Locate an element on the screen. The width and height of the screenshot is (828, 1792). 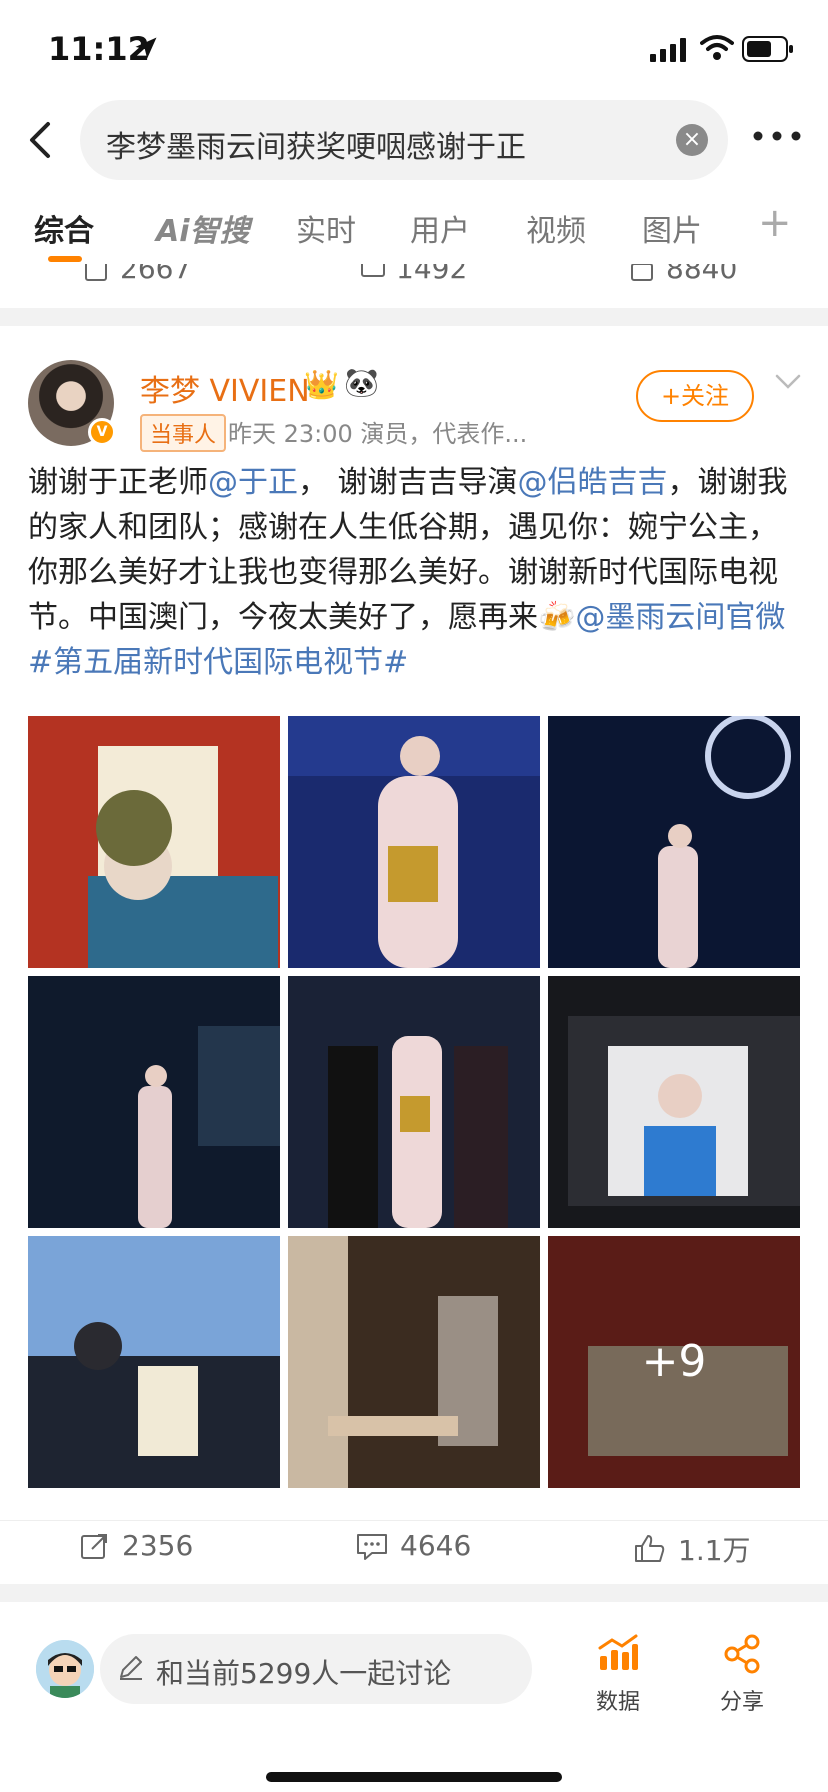
tab-ai-search: Ai智搜 is located at coordinates (203, 228).